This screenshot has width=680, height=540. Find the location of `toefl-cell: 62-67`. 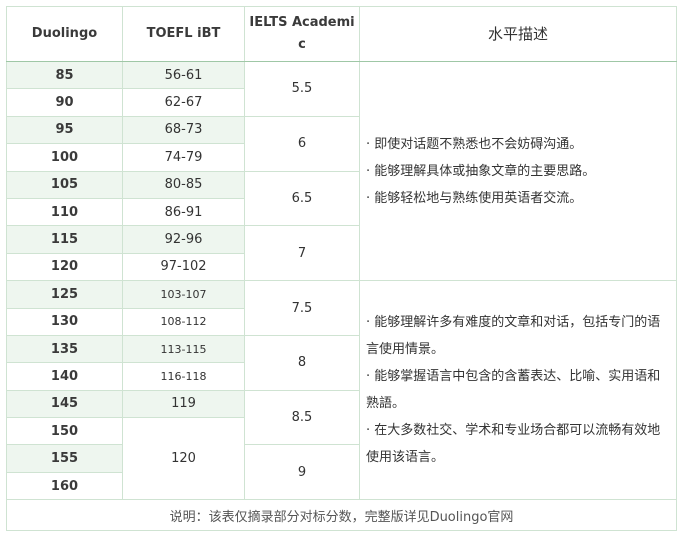

toefl-cell: 62-67 is located at coordinates (183, 102).